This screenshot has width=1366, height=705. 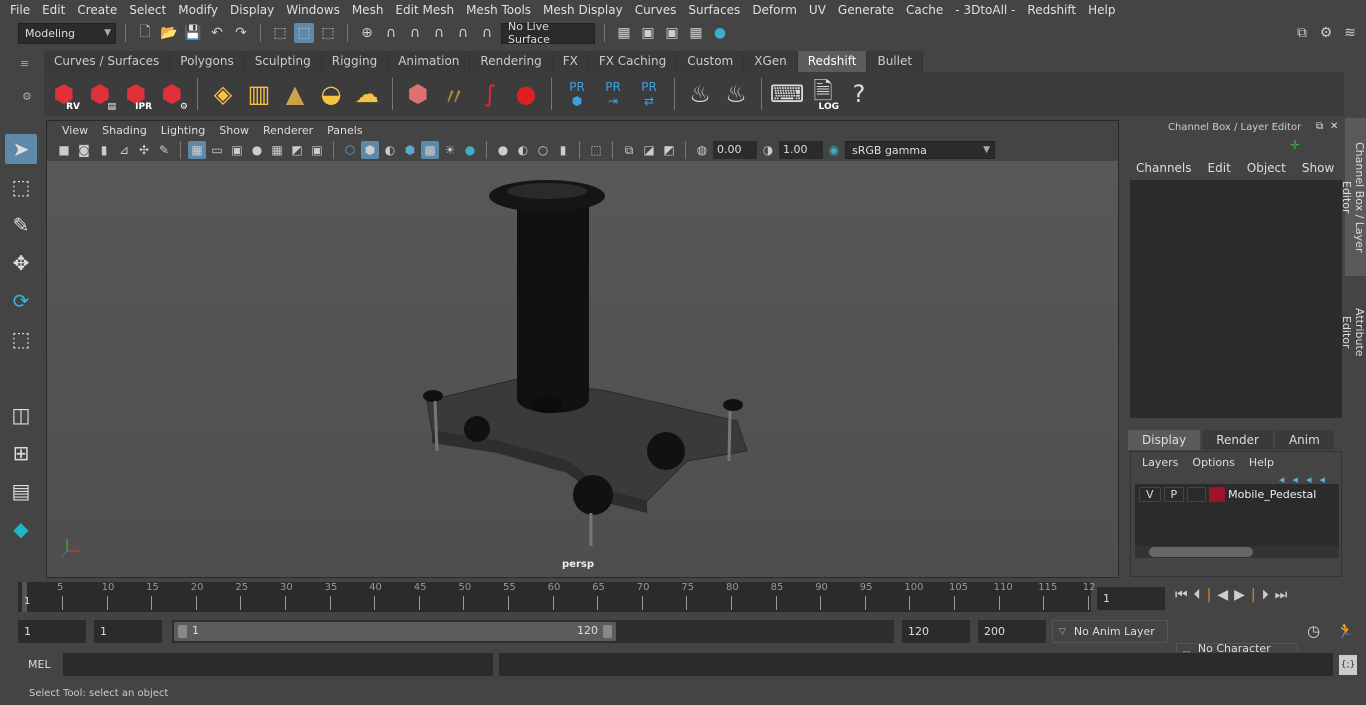 What do you see at coordinates (1217, 494) in the screenshot?
I see `layer-color-swatch` at bounding box center [1217, 494].